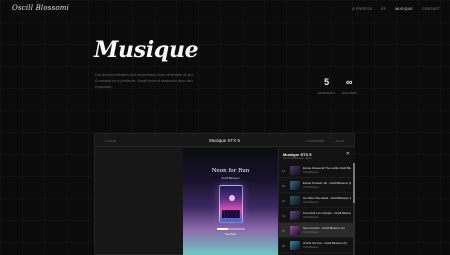 The height and width of the screenshot is (255, 450). I want to click on track-number: 03, so click(284, 201).